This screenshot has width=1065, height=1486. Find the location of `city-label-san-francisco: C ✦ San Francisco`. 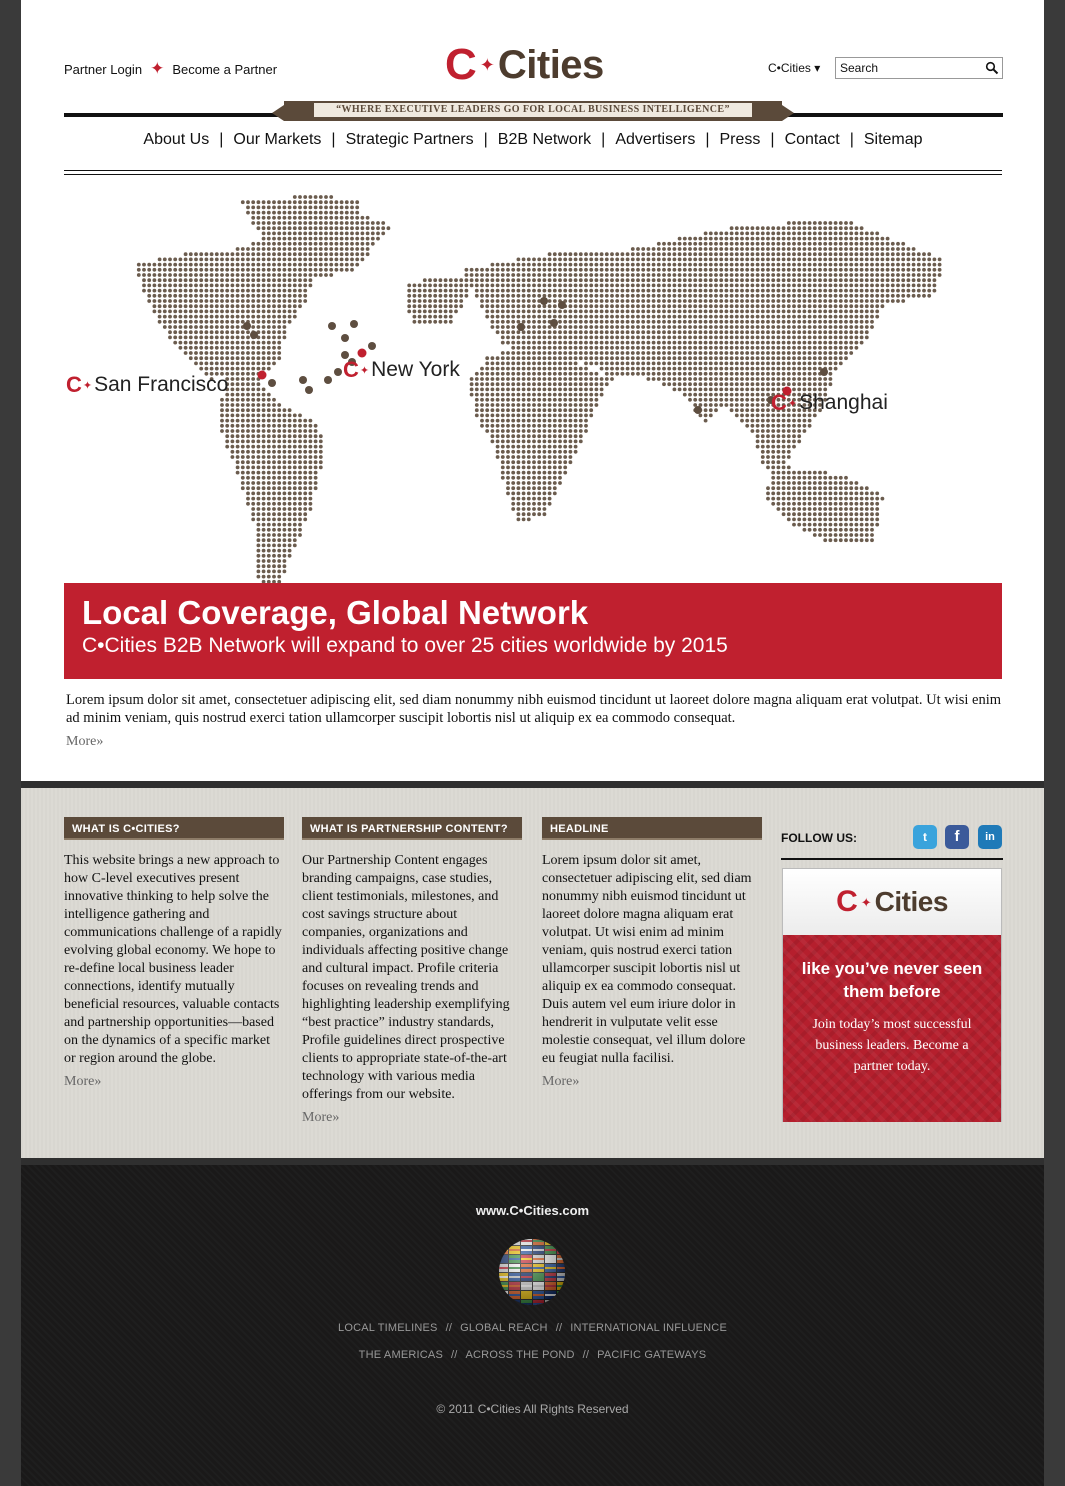

city-label-san-francisco: C ✦ San Francisco is located at coordinates (147, 385).